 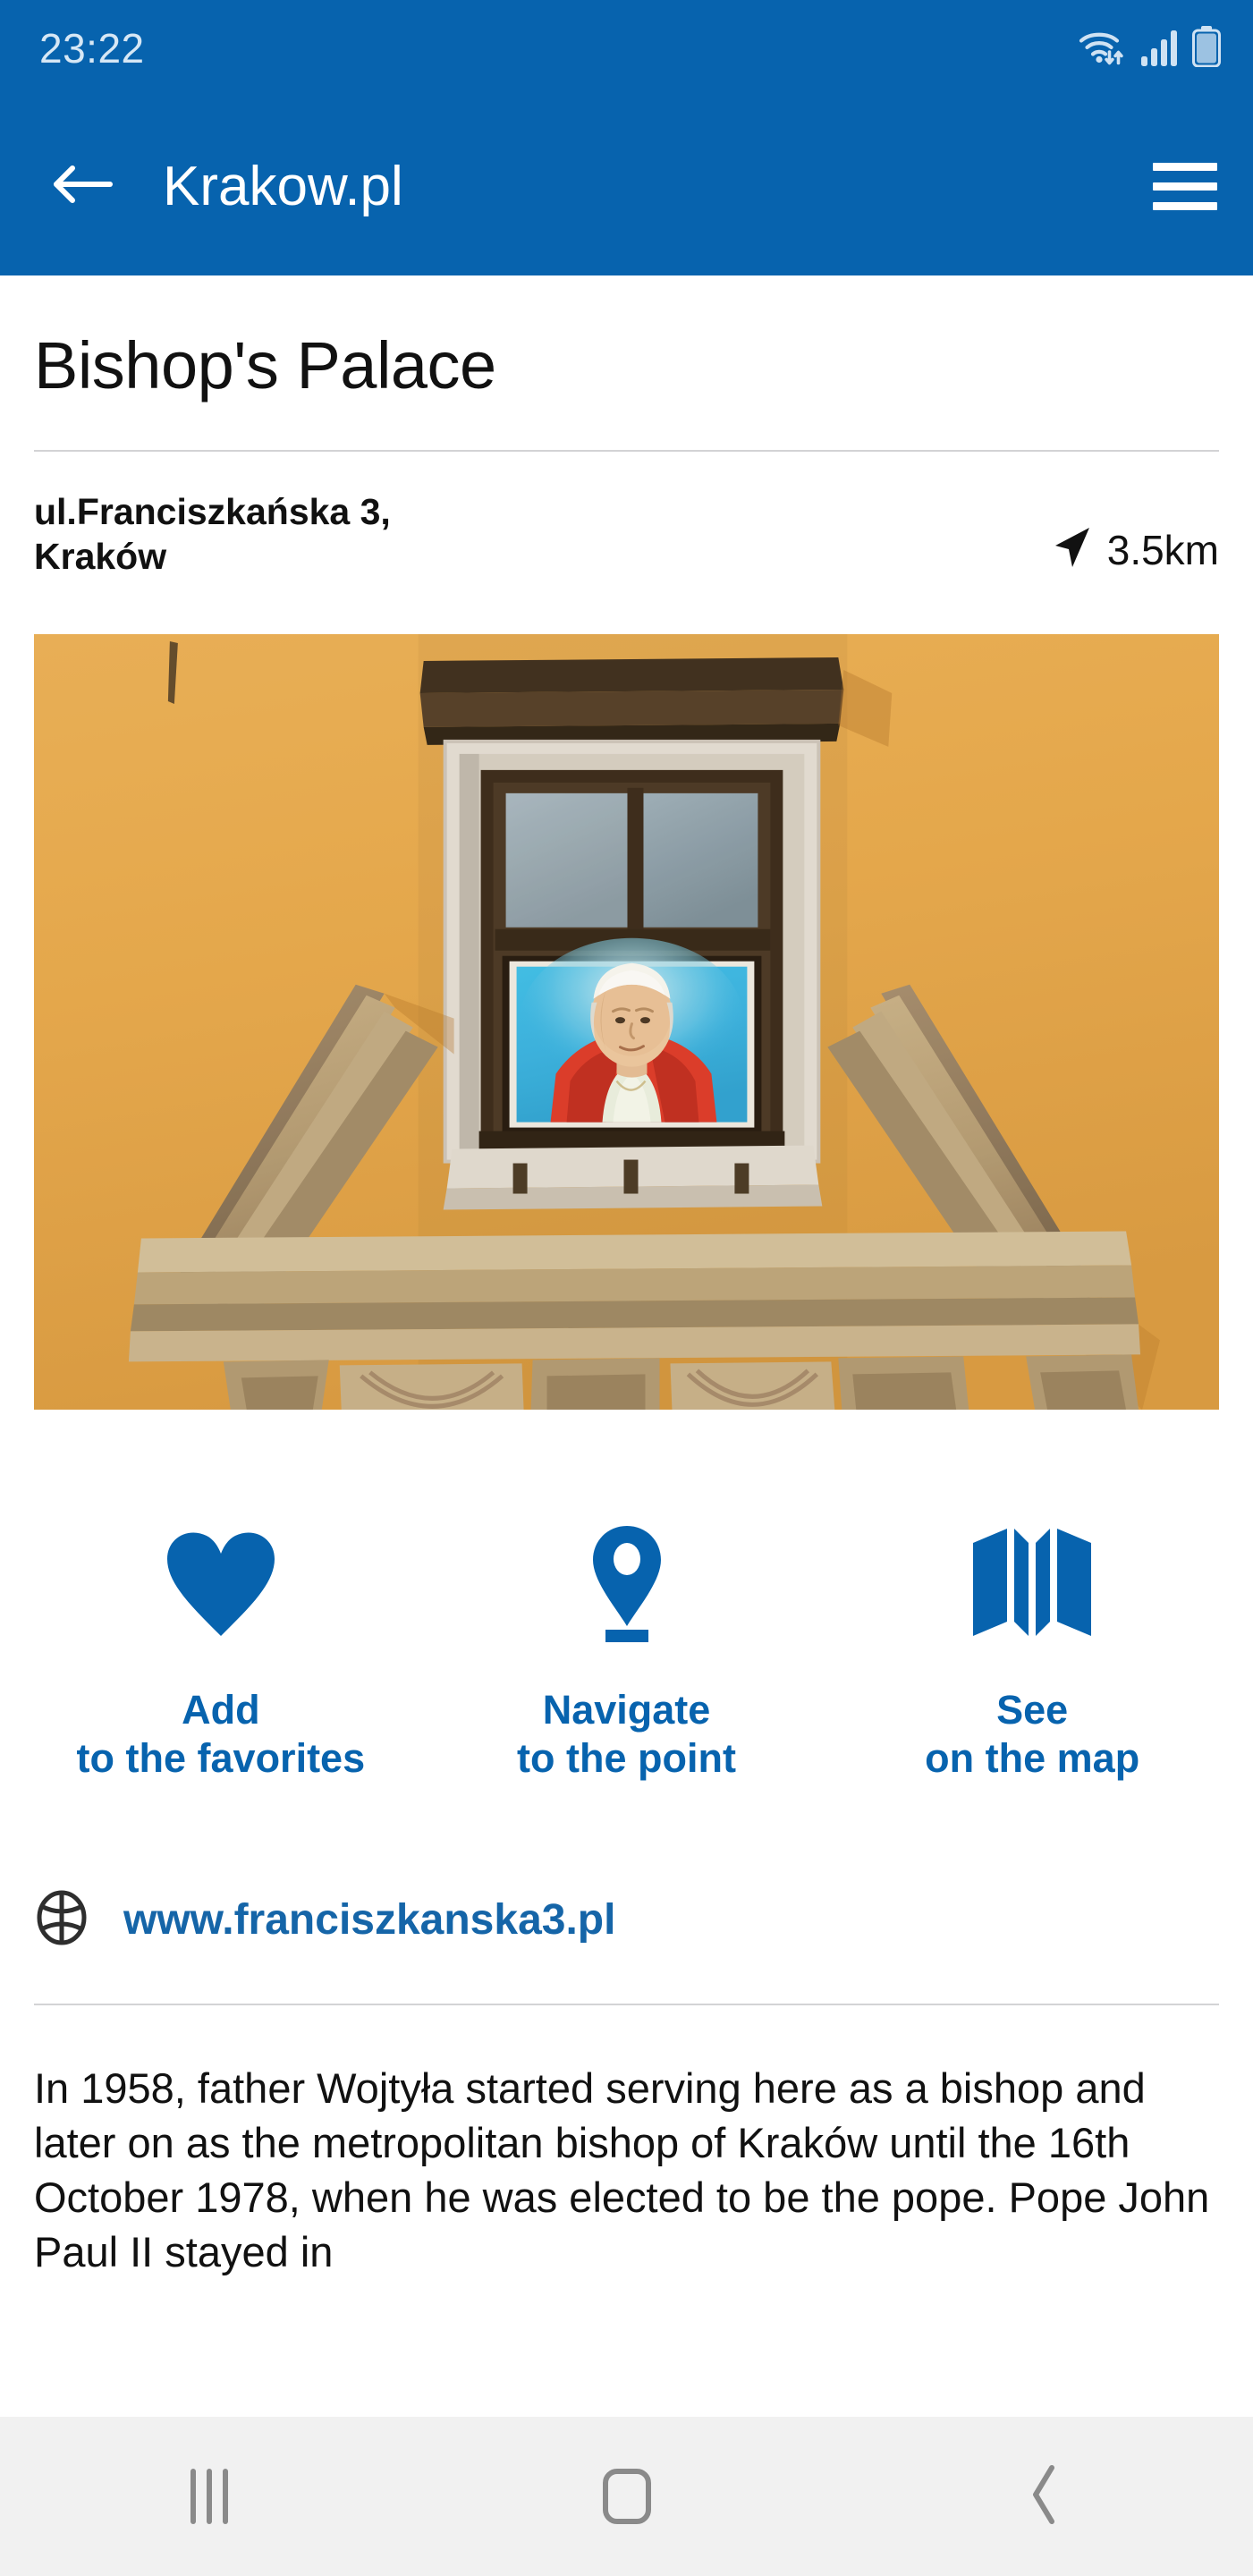 I want to click on recents-button, so click(x=209, y=2496).